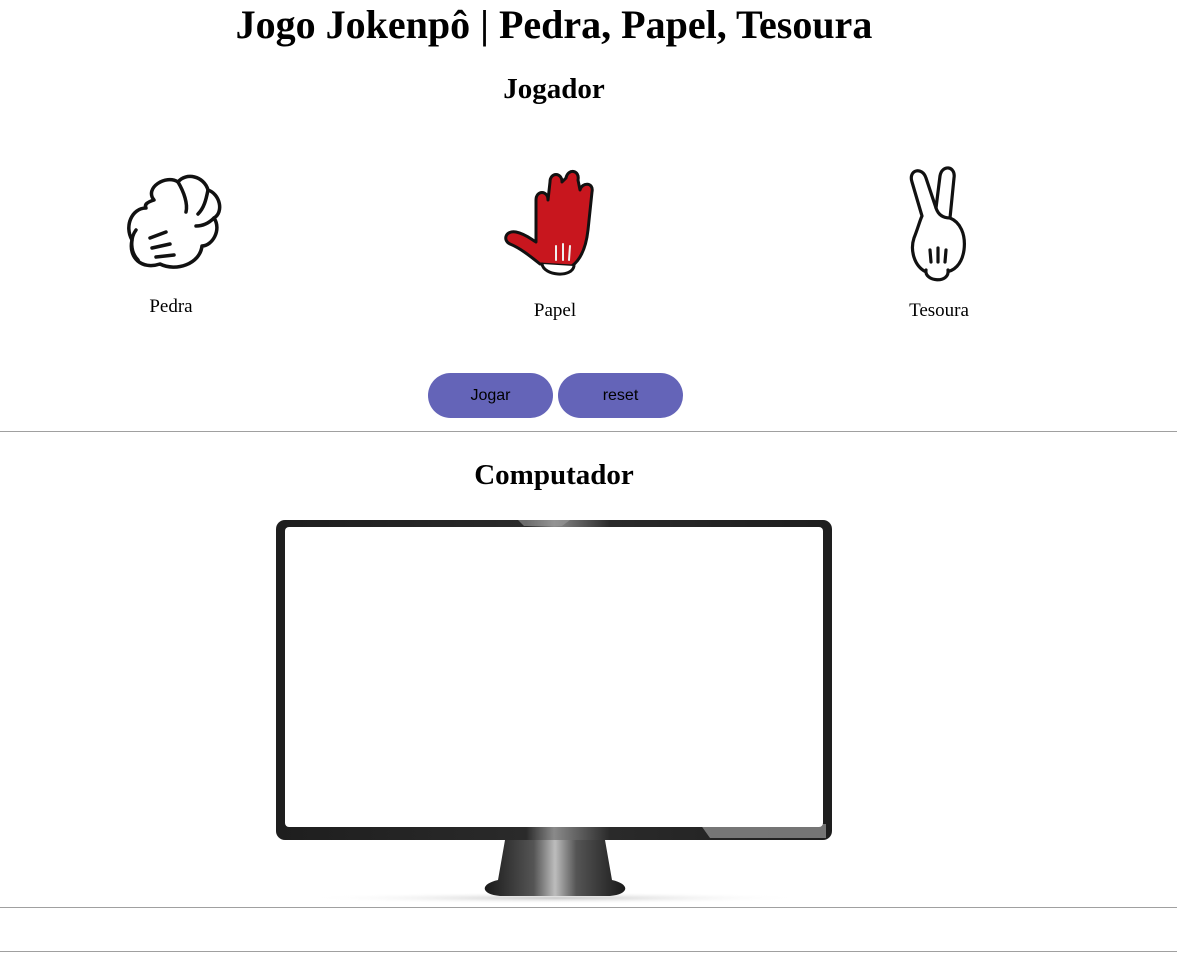  What do you see at coordinates (555, 310) in the screenshot?
I see `choice-paper-label: Papel` at bounding box center [555, 310].